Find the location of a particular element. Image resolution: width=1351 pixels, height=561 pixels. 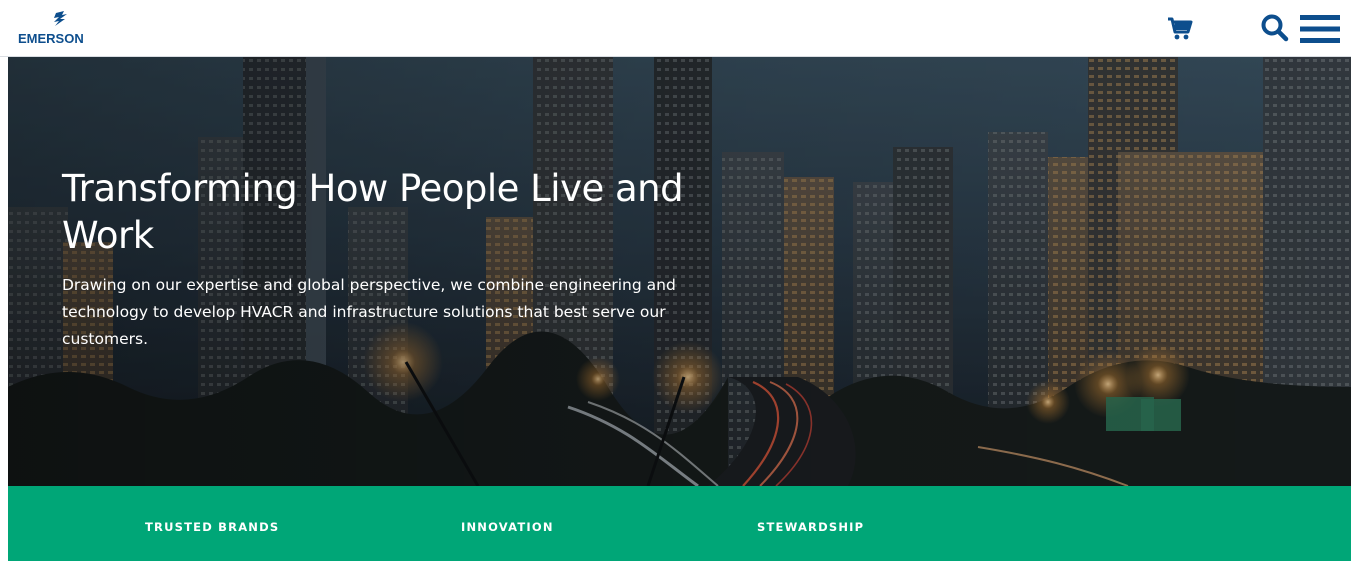

search-button is located at coordinates (1275, 27).